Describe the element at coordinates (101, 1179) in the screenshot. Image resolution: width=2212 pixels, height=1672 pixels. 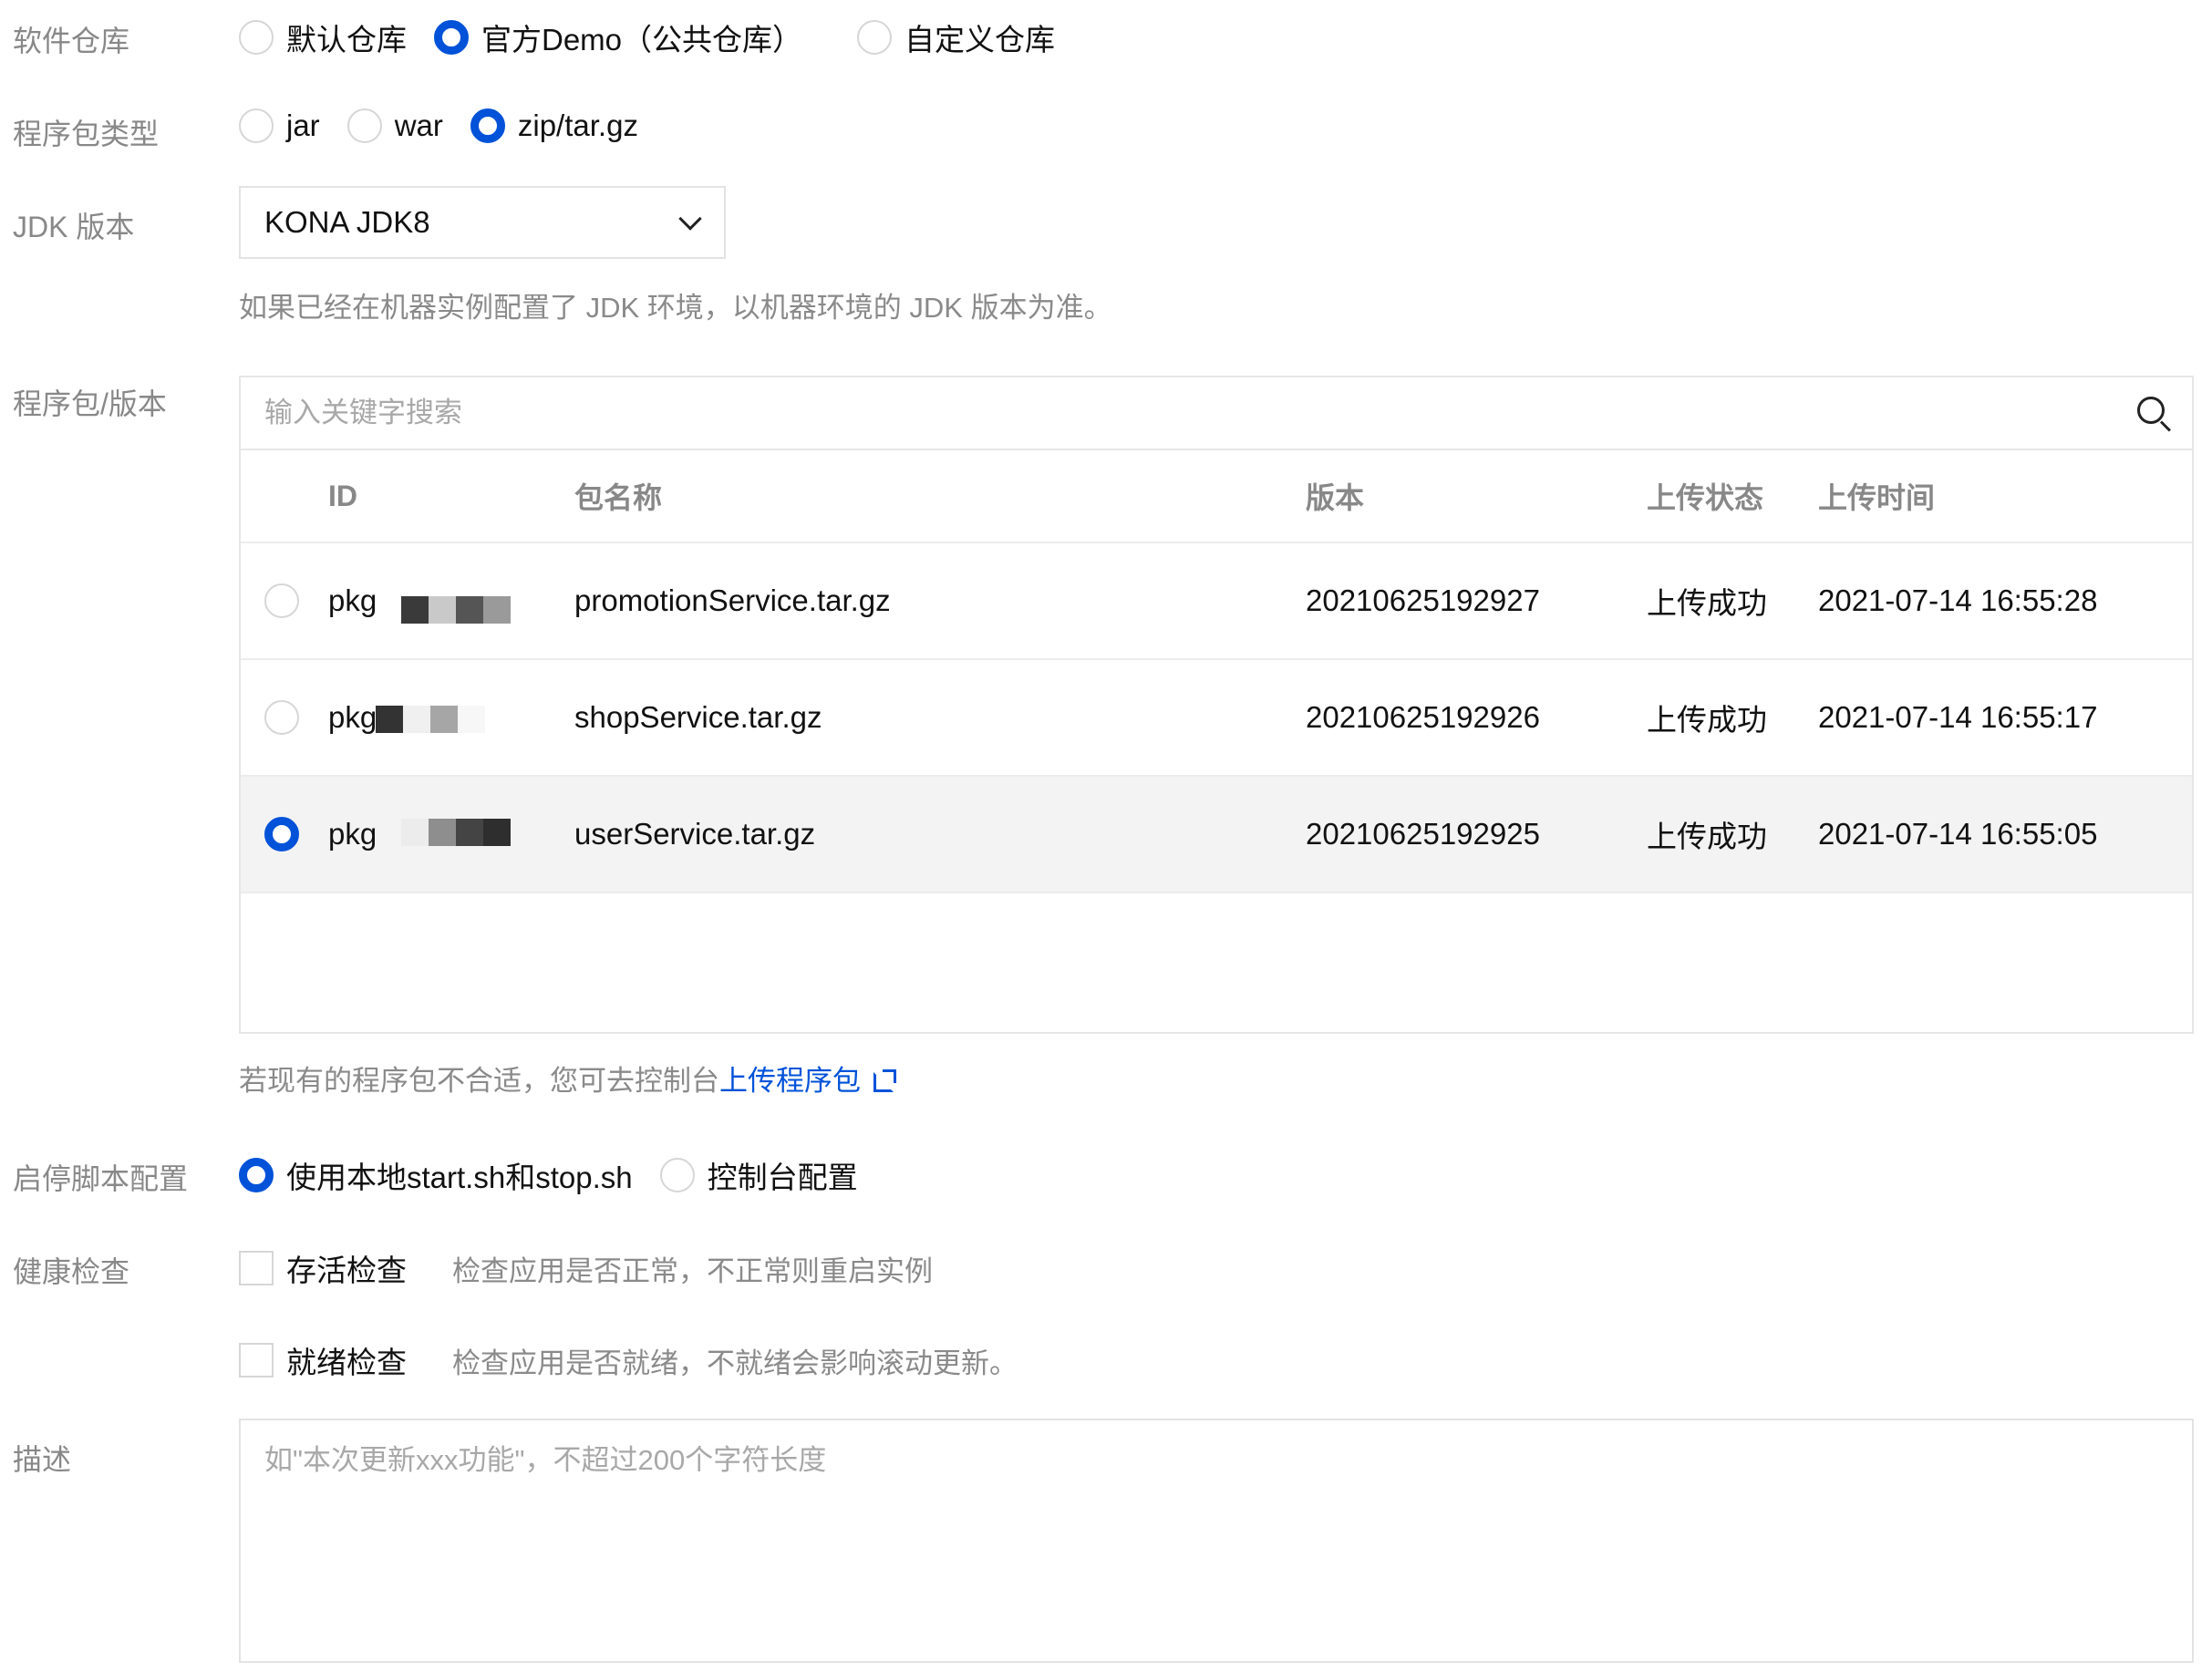
I see `start-stop-label: 启停脚本配置` at that location.